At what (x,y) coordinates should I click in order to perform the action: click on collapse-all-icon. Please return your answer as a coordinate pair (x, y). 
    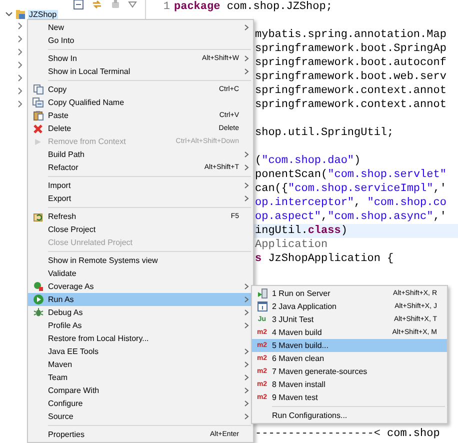
    Looking at the image, I should click on (78, 5).